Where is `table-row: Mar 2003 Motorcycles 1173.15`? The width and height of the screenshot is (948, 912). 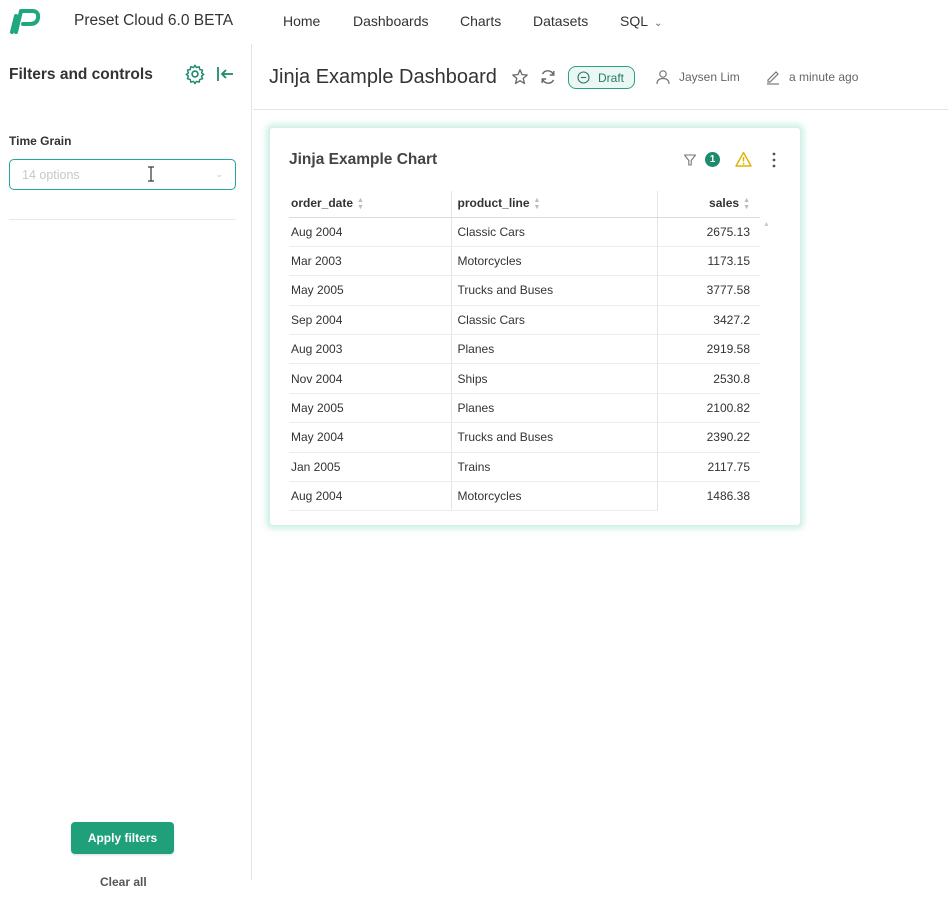 table-row: Mar 2003 Motorcycles 1173.15 is located at coordinates (524, 261).